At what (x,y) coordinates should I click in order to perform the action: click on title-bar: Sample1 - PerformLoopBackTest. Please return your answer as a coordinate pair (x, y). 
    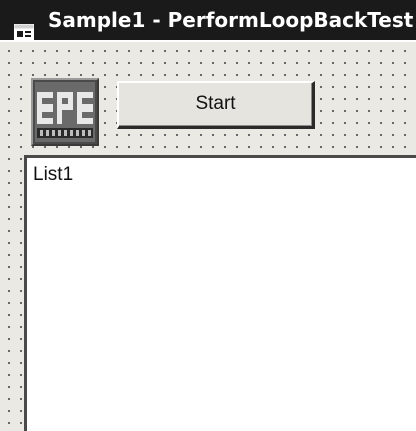
    Looking at the image, I should click on (208, 20).